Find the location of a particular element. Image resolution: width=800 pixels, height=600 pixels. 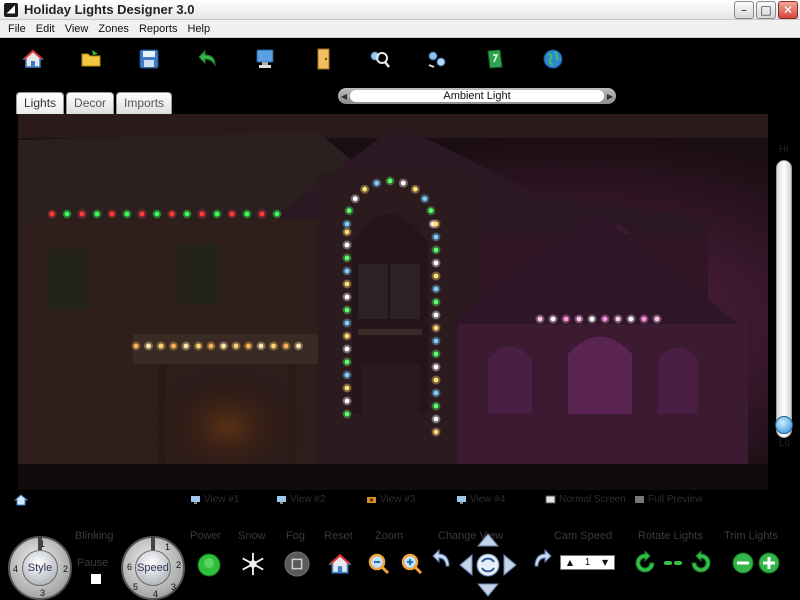

view-2-option: View #2 is located at coordinates (300, 499).